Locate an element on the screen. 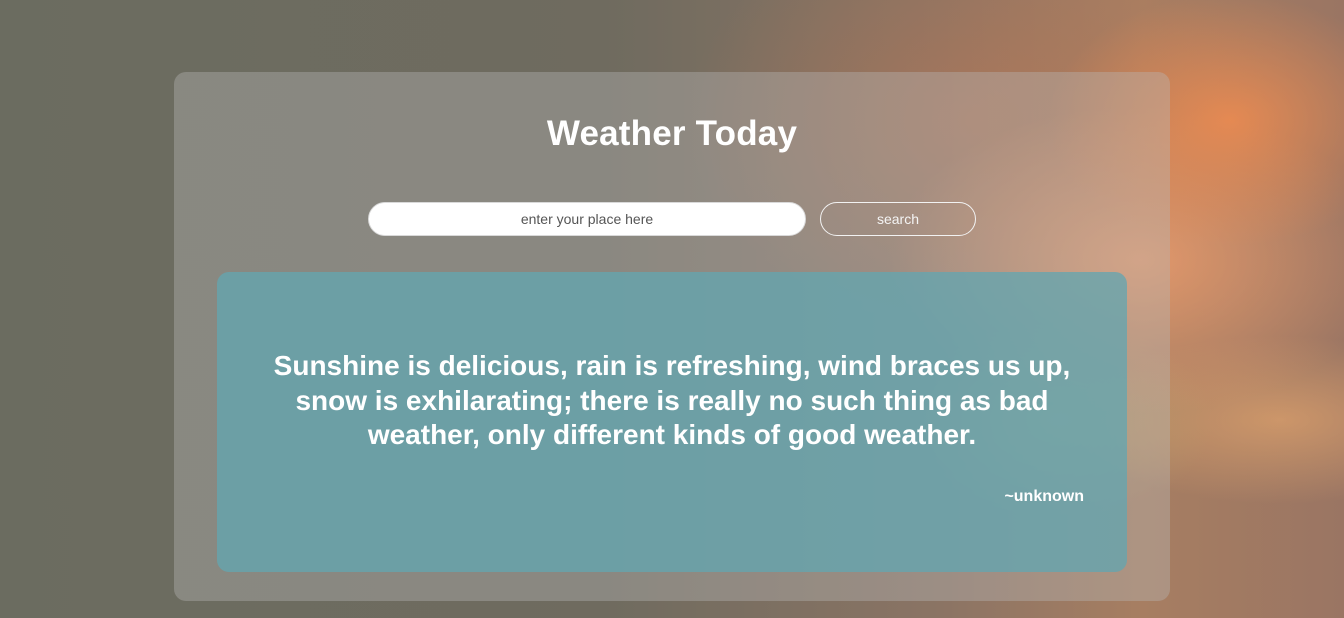  search-button: search is located at coordinates (898, 219).